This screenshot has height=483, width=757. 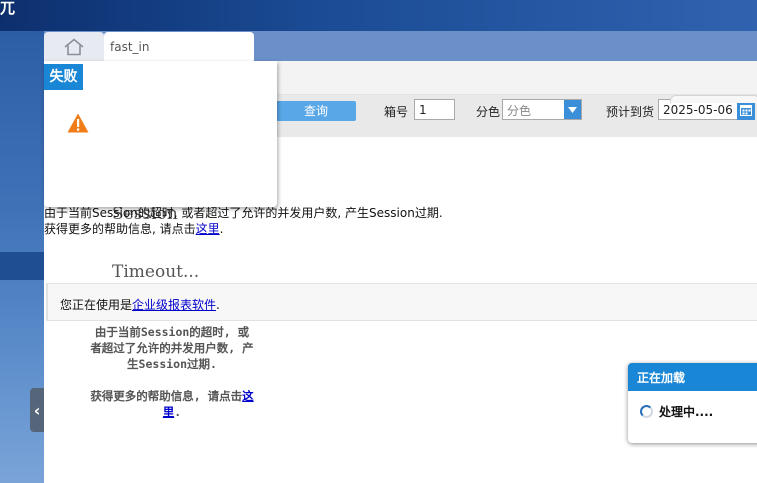 What do you see at coordinates (488, 112) in the screenshot?
I see `color-label: 分色` at bounding box center [488, 112].